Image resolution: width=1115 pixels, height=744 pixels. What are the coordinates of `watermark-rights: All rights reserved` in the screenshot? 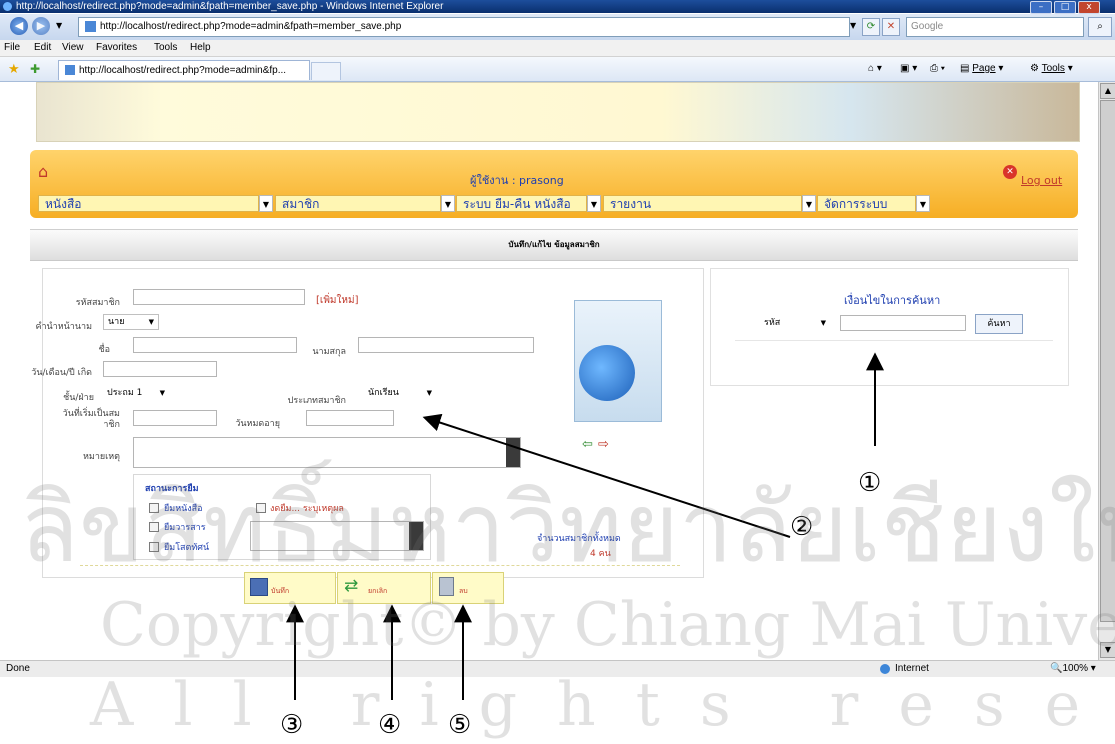 It's located at (602, 705).